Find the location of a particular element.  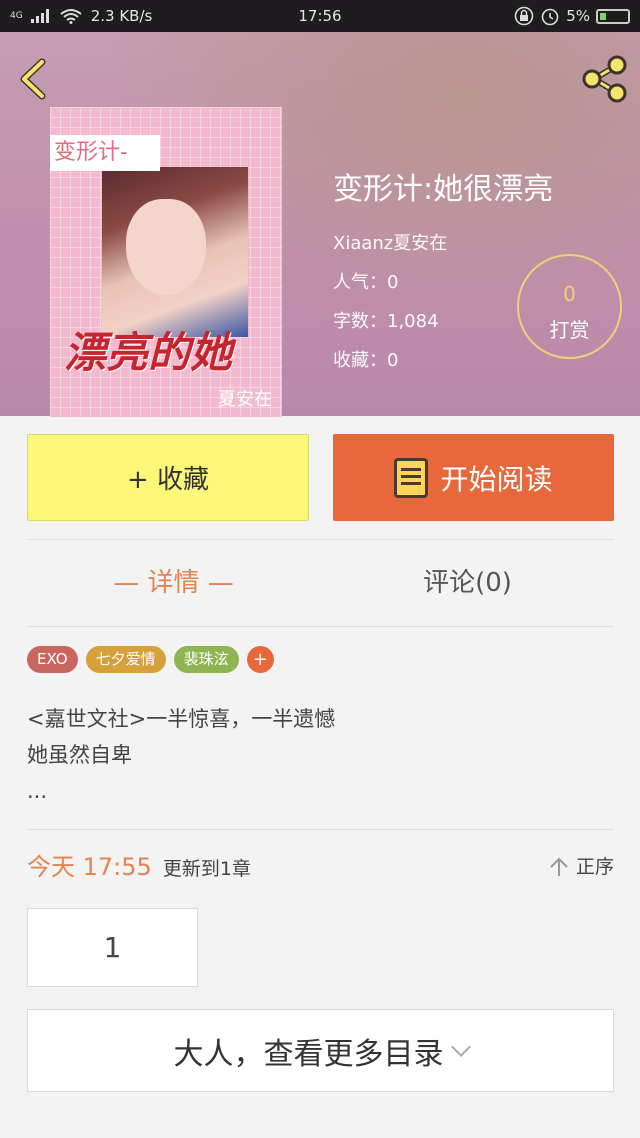

arrow-up-icon is located at coordinates (559, 866).